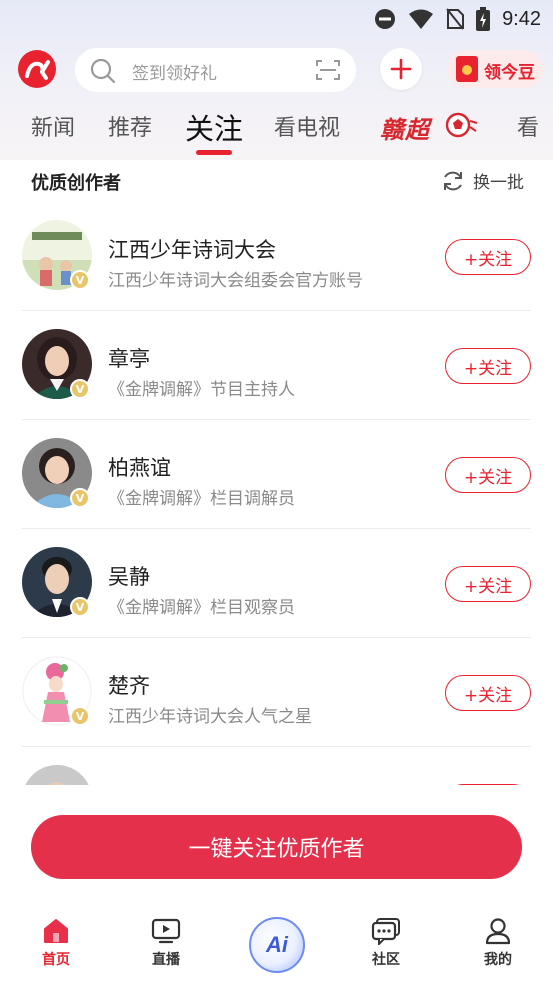 The height and width of the screenshot is (983, 553). What do you see at coordinates (276, 474) in the screenshot?
I see `author-item: V 柏燕谊 《金牌调解》栏目调解员 +关注` at bounding box center [276, 474].